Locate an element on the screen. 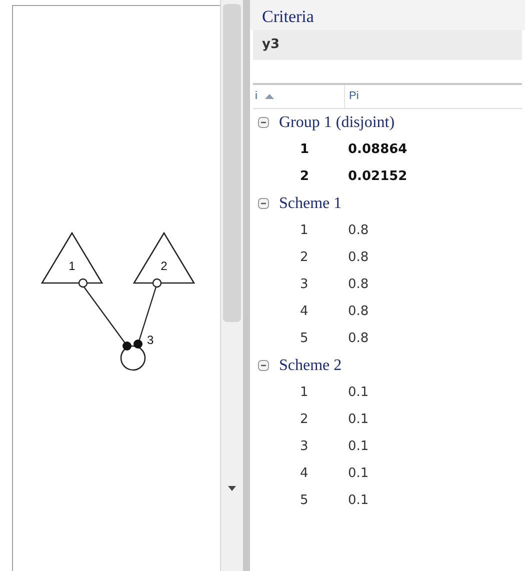  criteria-header: Criteria is located at coordinates (387, 15).